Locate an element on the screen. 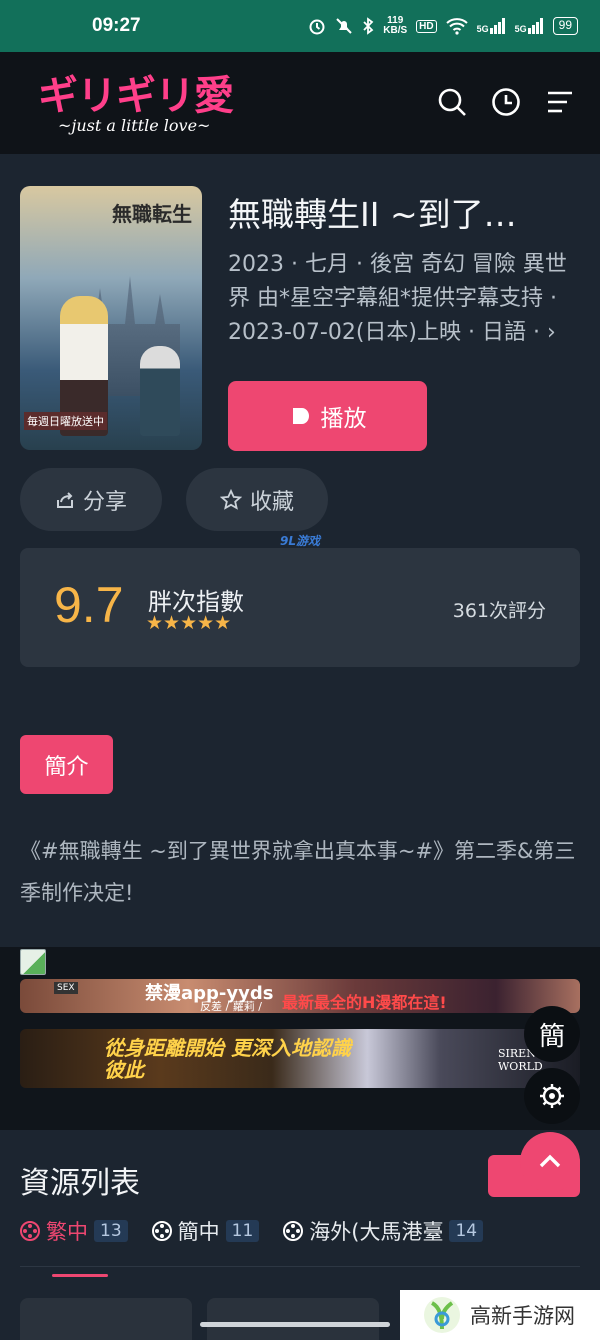  signal-5g-2: 5G is located at coordinates (529, 26).